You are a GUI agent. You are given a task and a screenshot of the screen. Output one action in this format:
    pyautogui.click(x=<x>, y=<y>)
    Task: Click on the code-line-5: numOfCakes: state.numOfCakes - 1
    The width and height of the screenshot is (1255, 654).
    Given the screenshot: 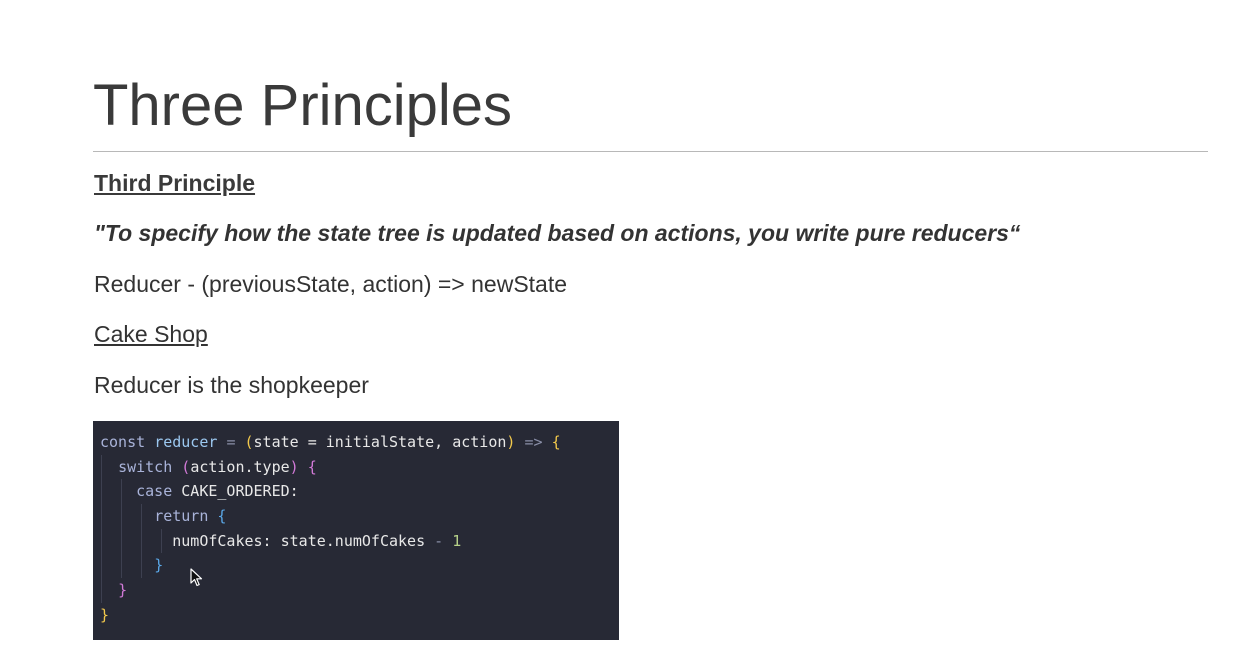 What is the action you would take?
    pyautogui.click(x=359, y=541)
    